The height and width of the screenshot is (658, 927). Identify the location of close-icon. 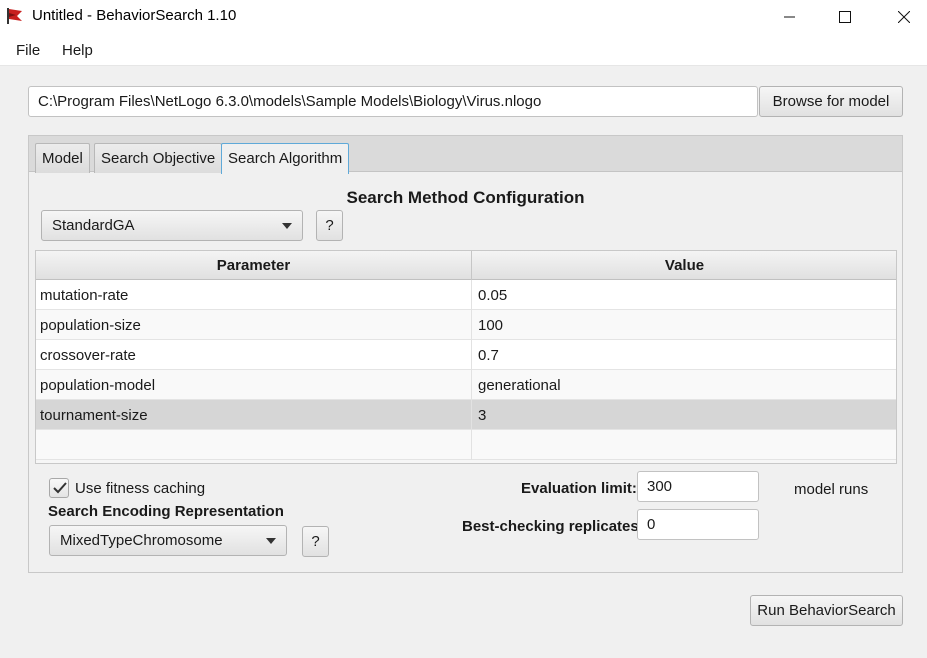
(904, 17).